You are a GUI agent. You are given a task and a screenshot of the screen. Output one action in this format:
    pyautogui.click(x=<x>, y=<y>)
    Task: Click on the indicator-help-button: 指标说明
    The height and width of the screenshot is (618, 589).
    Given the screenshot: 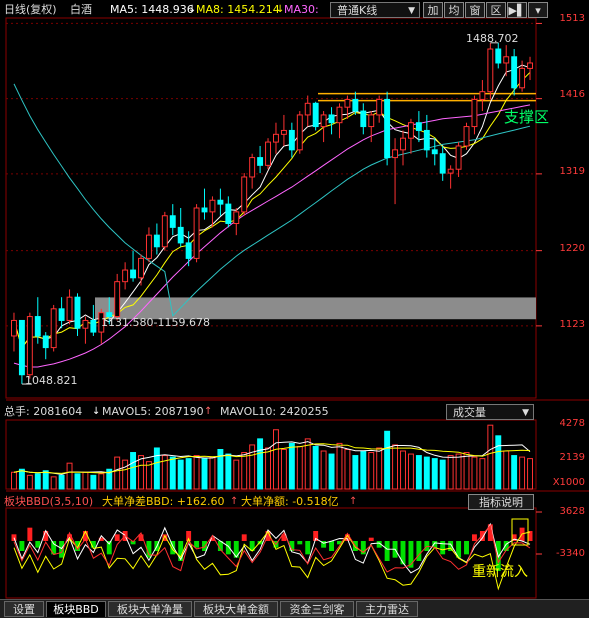 What is the action you would take?
    pyautogui.click(x=501, y=502)
    